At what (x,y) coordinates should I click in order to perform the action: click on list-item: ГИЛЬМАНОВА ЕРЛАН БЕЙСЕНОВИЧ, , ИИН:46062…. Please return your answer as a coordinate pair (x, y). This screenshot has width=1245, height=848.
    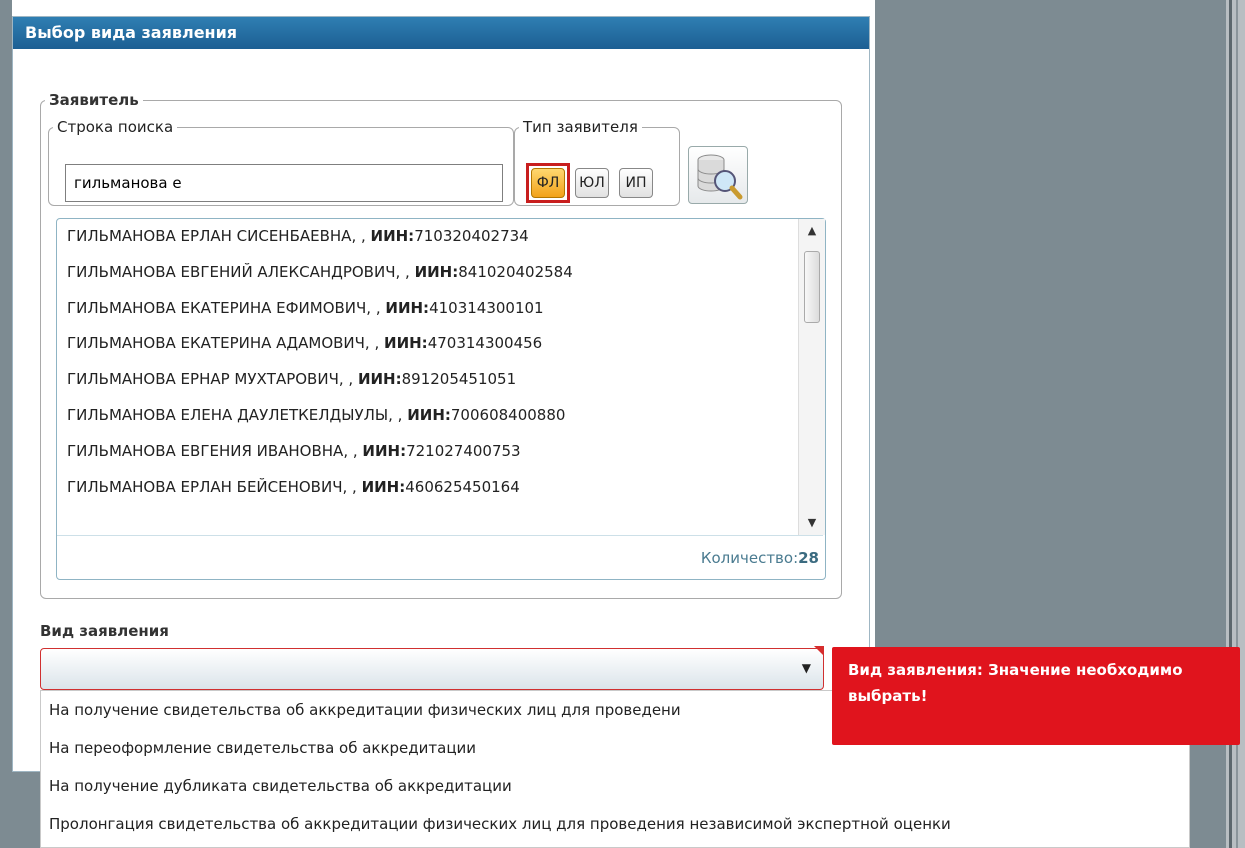
    Looking at the image, I should click on (426, 488).